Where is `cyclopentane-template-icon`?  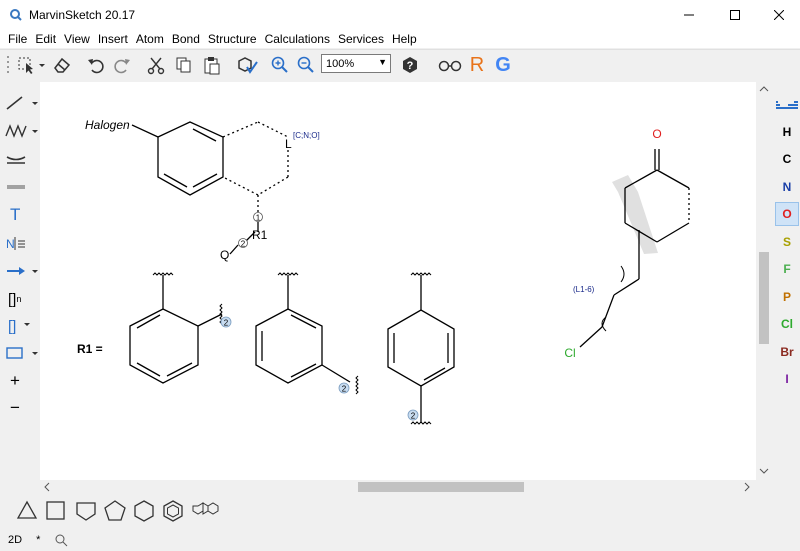
cyclopentane-template-icon is located at coordinates (115, 511).